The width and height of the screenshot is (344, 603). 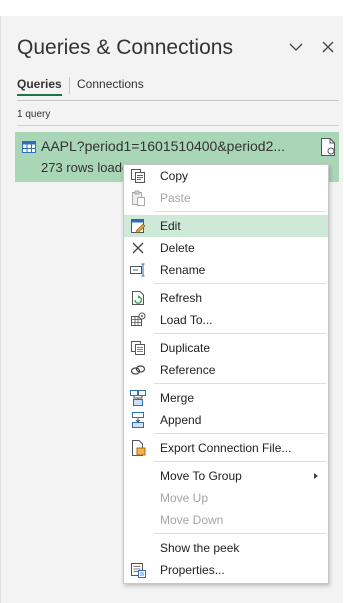 What do you see at coordinates (188, 370) in the screenshot?
I see `menu-item-label: Reference` at bounding box center [188, 370].